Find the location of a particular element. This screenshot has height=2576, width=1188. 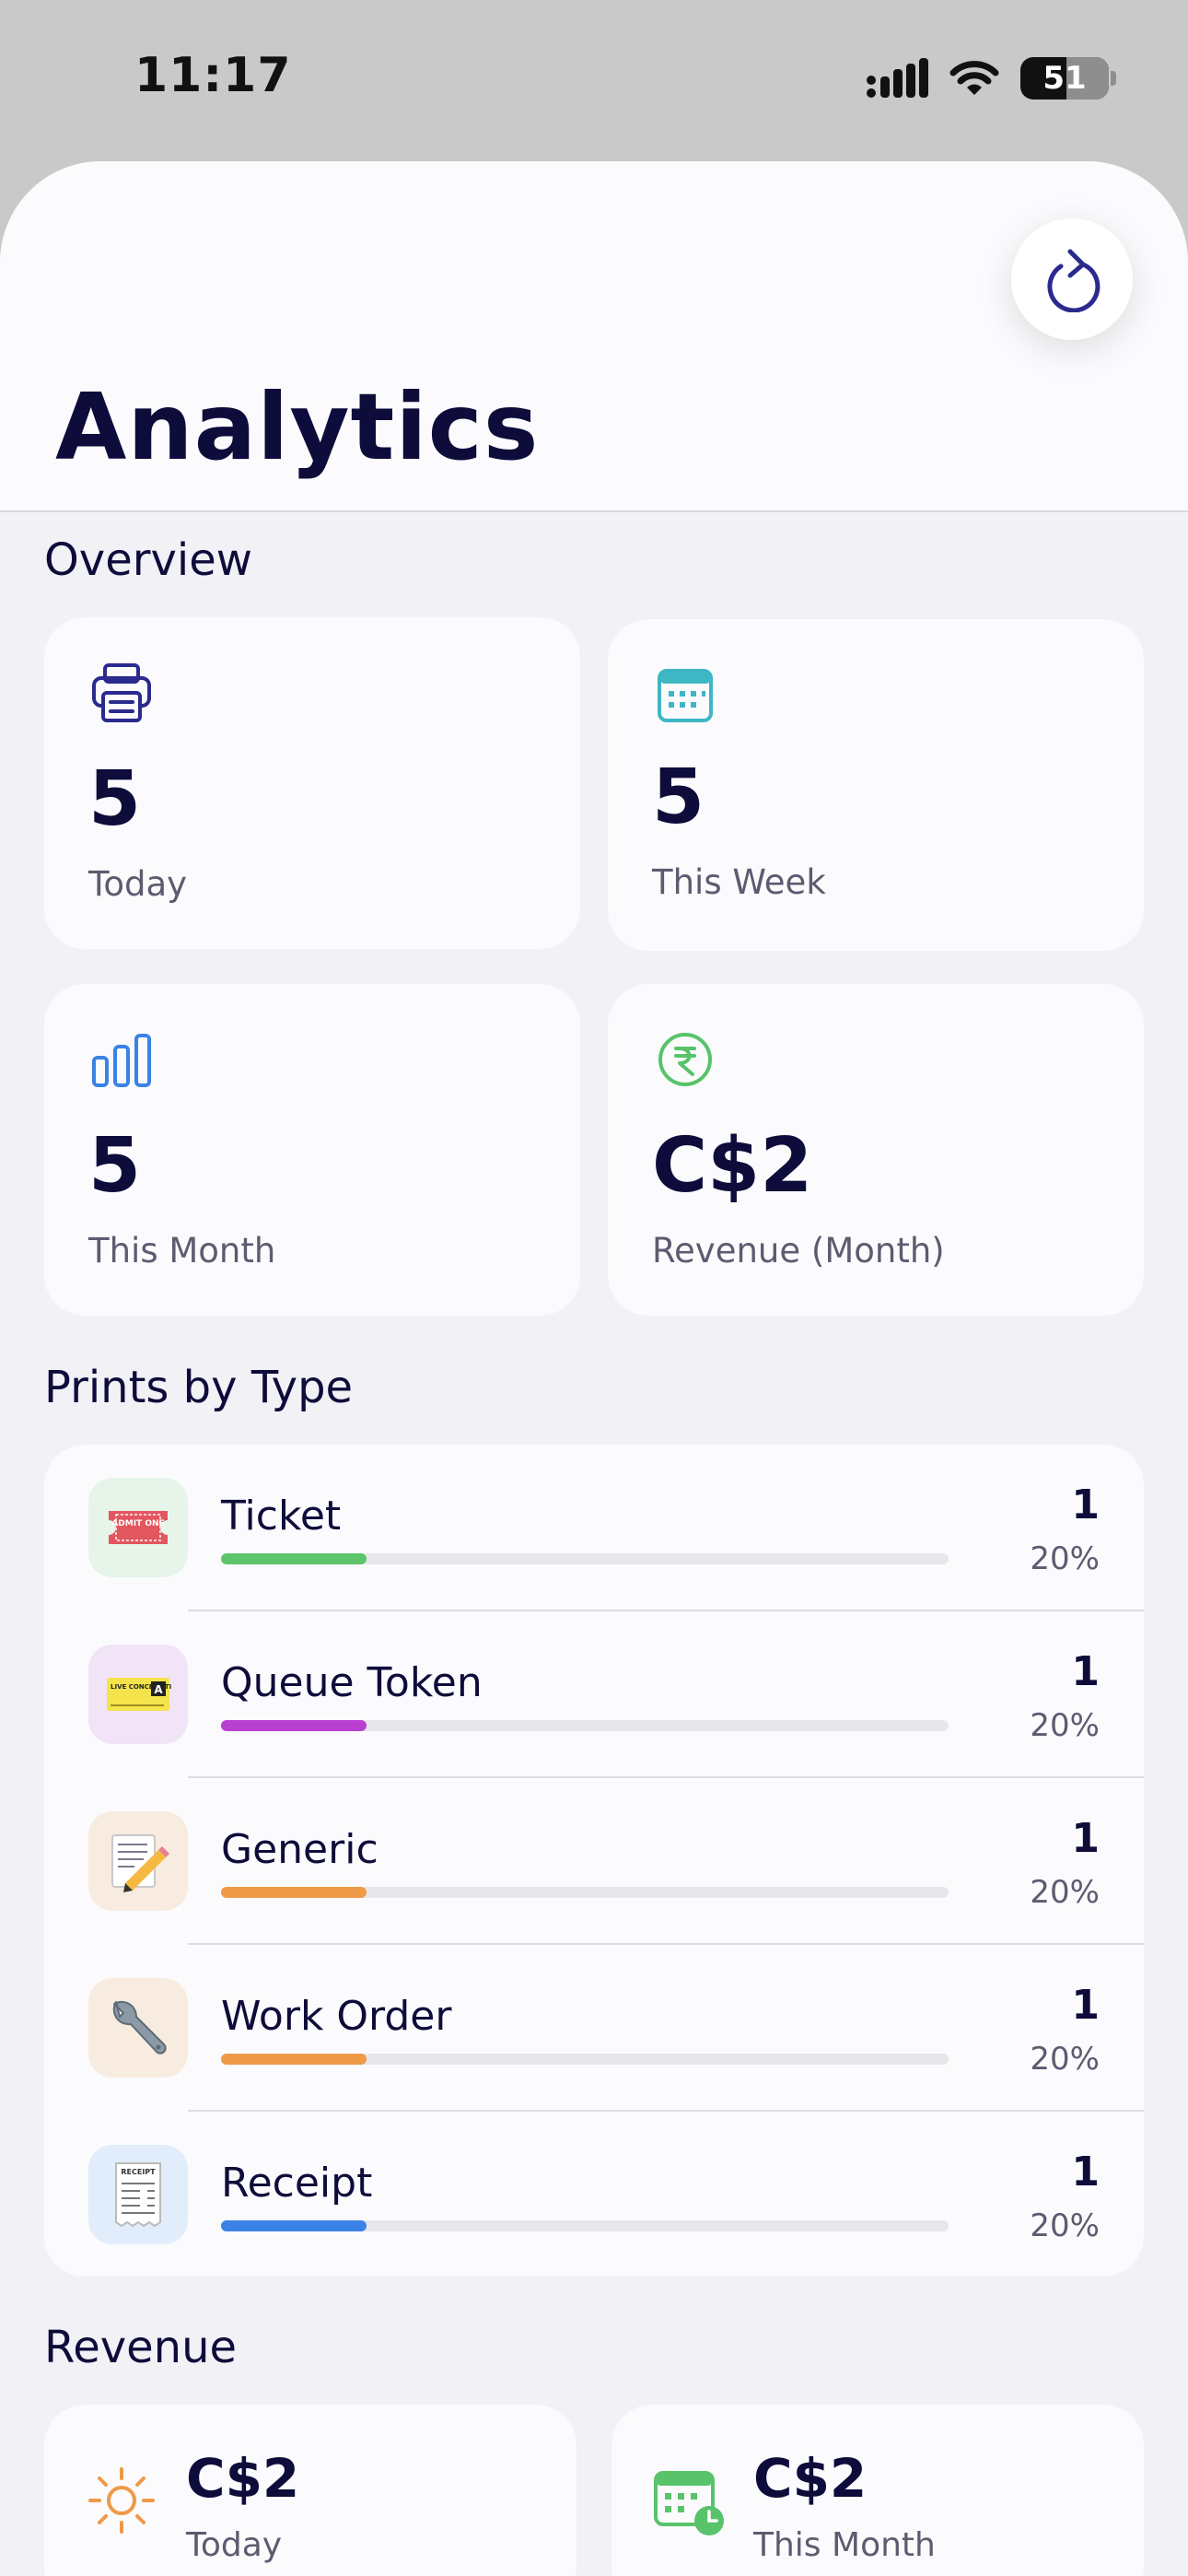

calendar-clock-icon is located at coordinates (689, 2503).